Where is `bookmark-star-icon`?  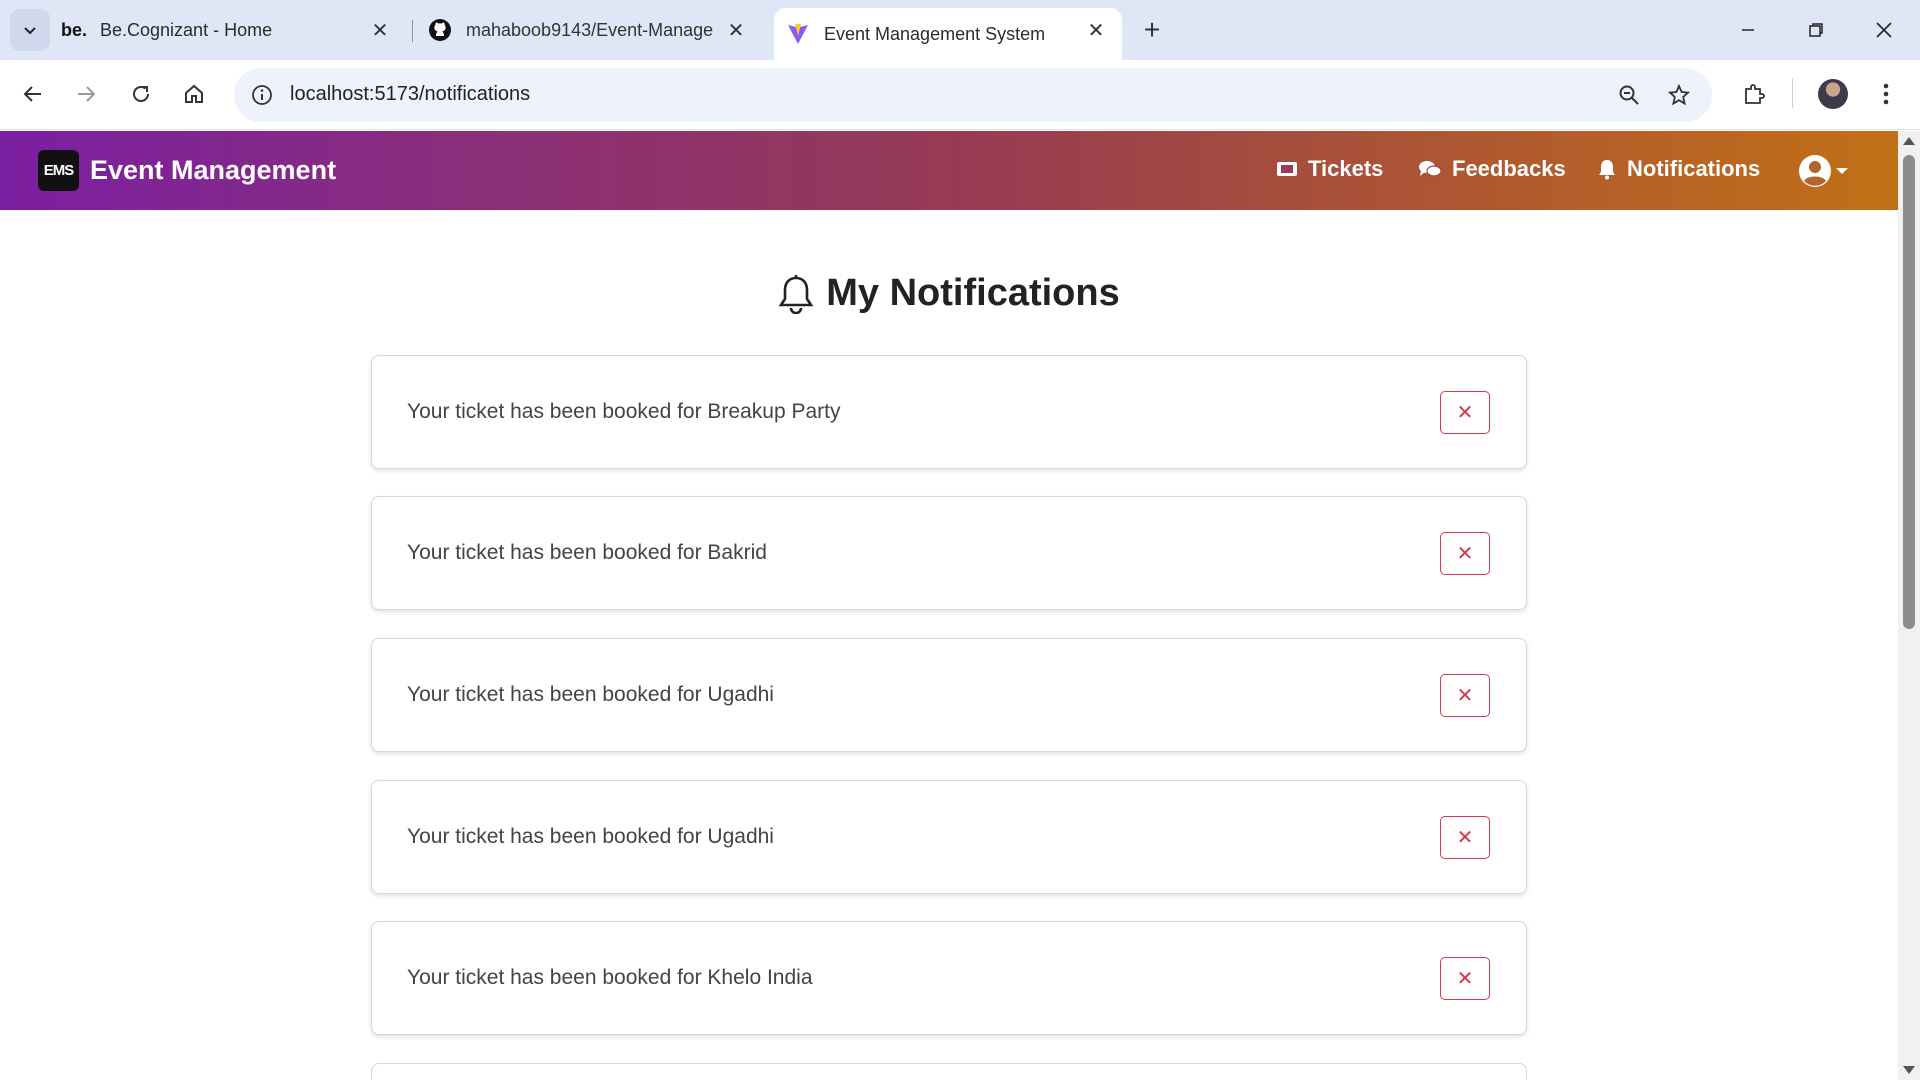
bookmark-star-icon is located at coordinates (1679, 95).